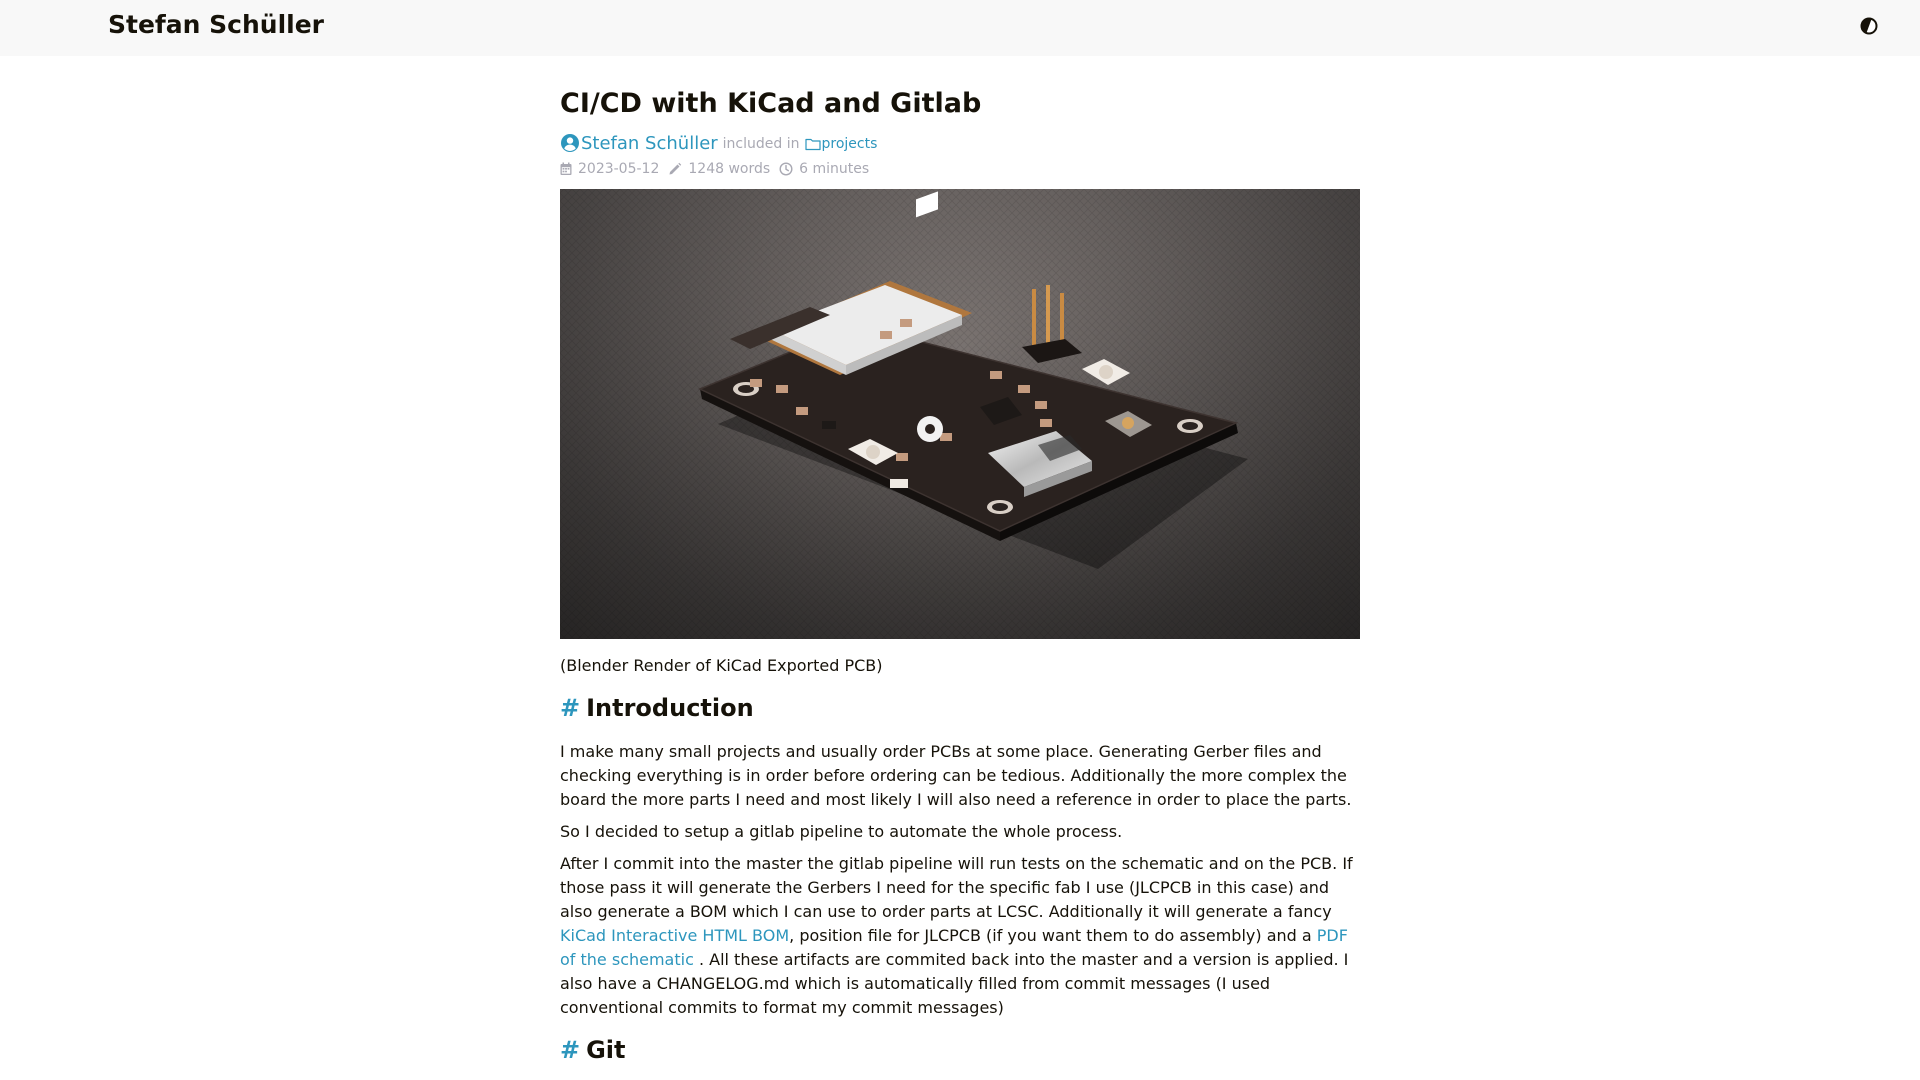 The height and width of the screenshot is (1080, 1920). I want to click on site-header: Stefan Schüller, so click(960, 28).